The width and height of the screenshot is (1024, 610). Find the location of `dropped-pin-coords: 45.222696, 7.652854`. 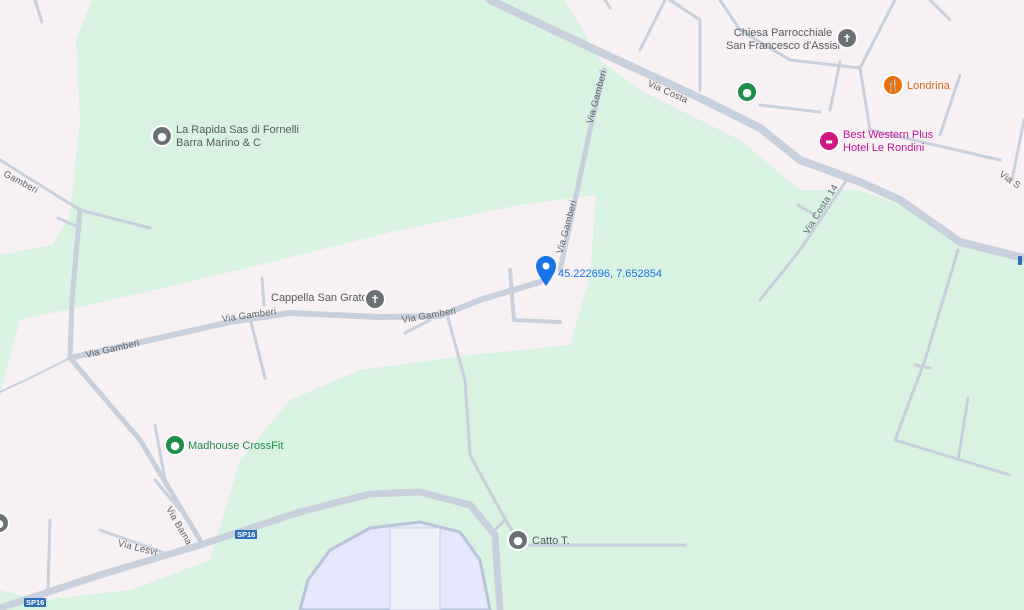

dropped-pin-coords: 45.222696, 7.652854 is located at coordinates (610, 274).